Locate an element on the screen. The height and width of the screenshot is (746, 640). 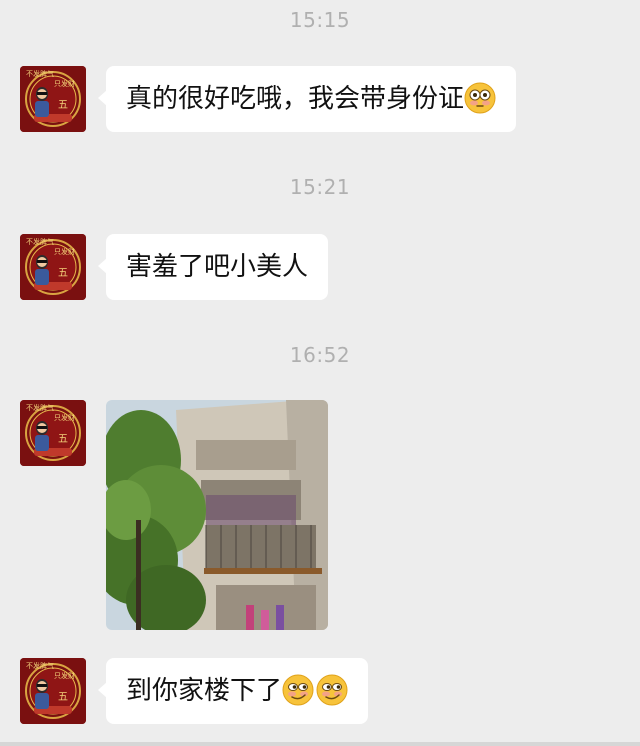
apartment-building-photo is located at coordinates (217, 515).